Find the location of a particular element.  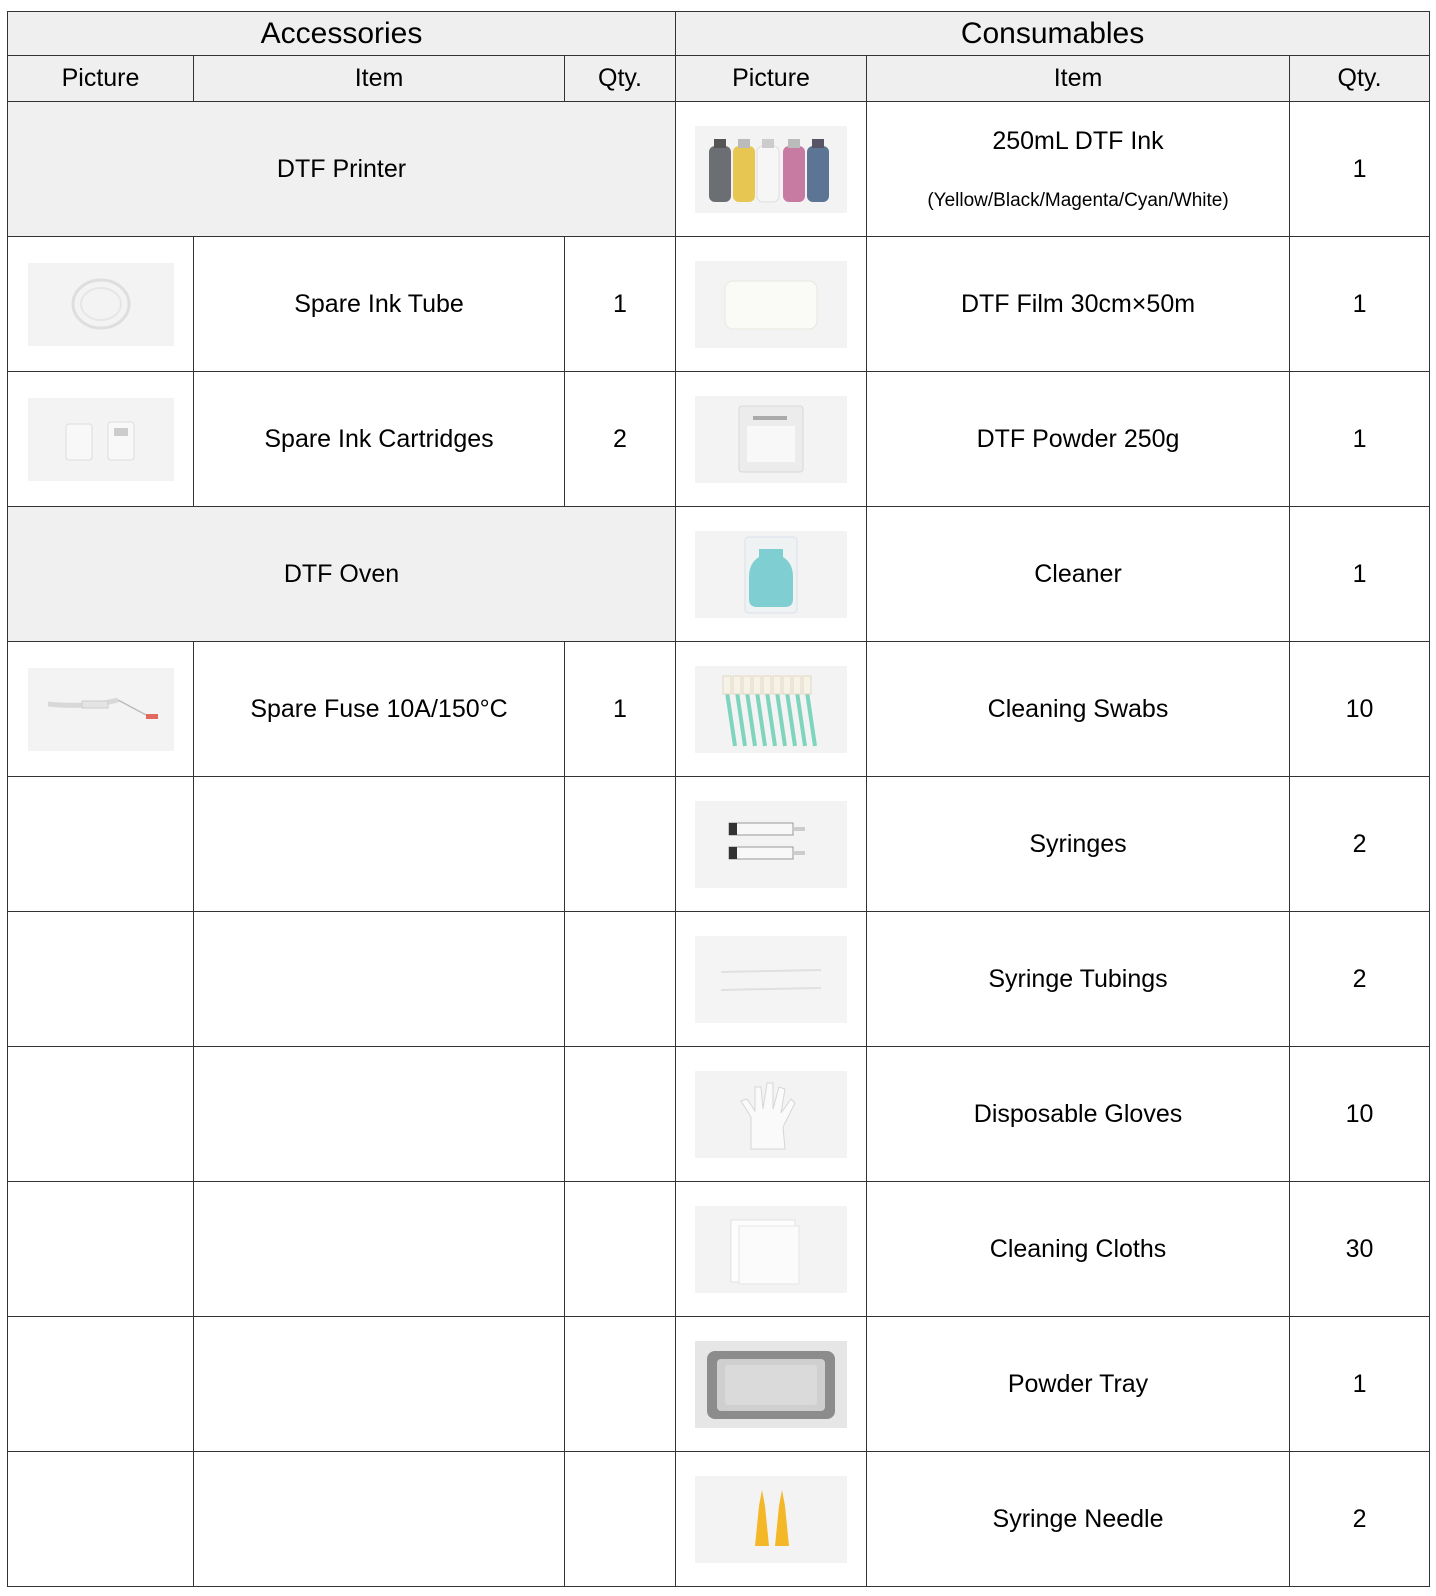

cleaner-bottle-icon is located at coordinates (771, 574).